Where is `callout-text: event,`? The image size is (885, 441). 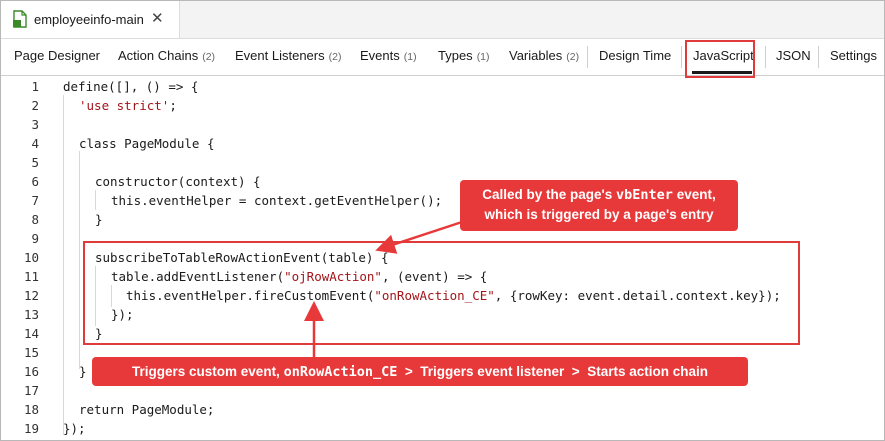
callout-text: event, is located at coordinates (694, 194).